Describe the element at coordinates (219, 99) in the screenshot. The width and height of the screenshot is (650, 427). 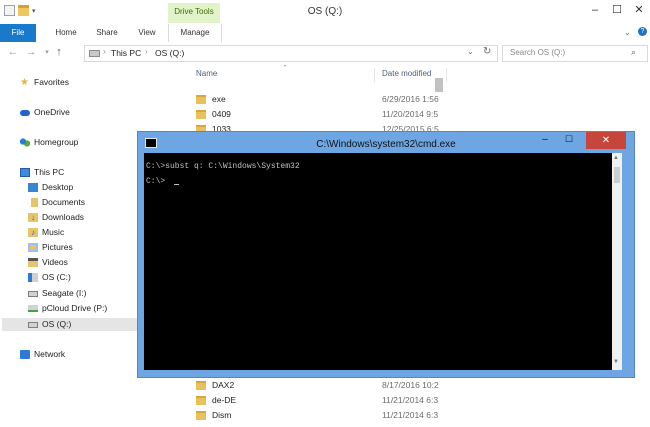
I see `file-name: exe` at that location.